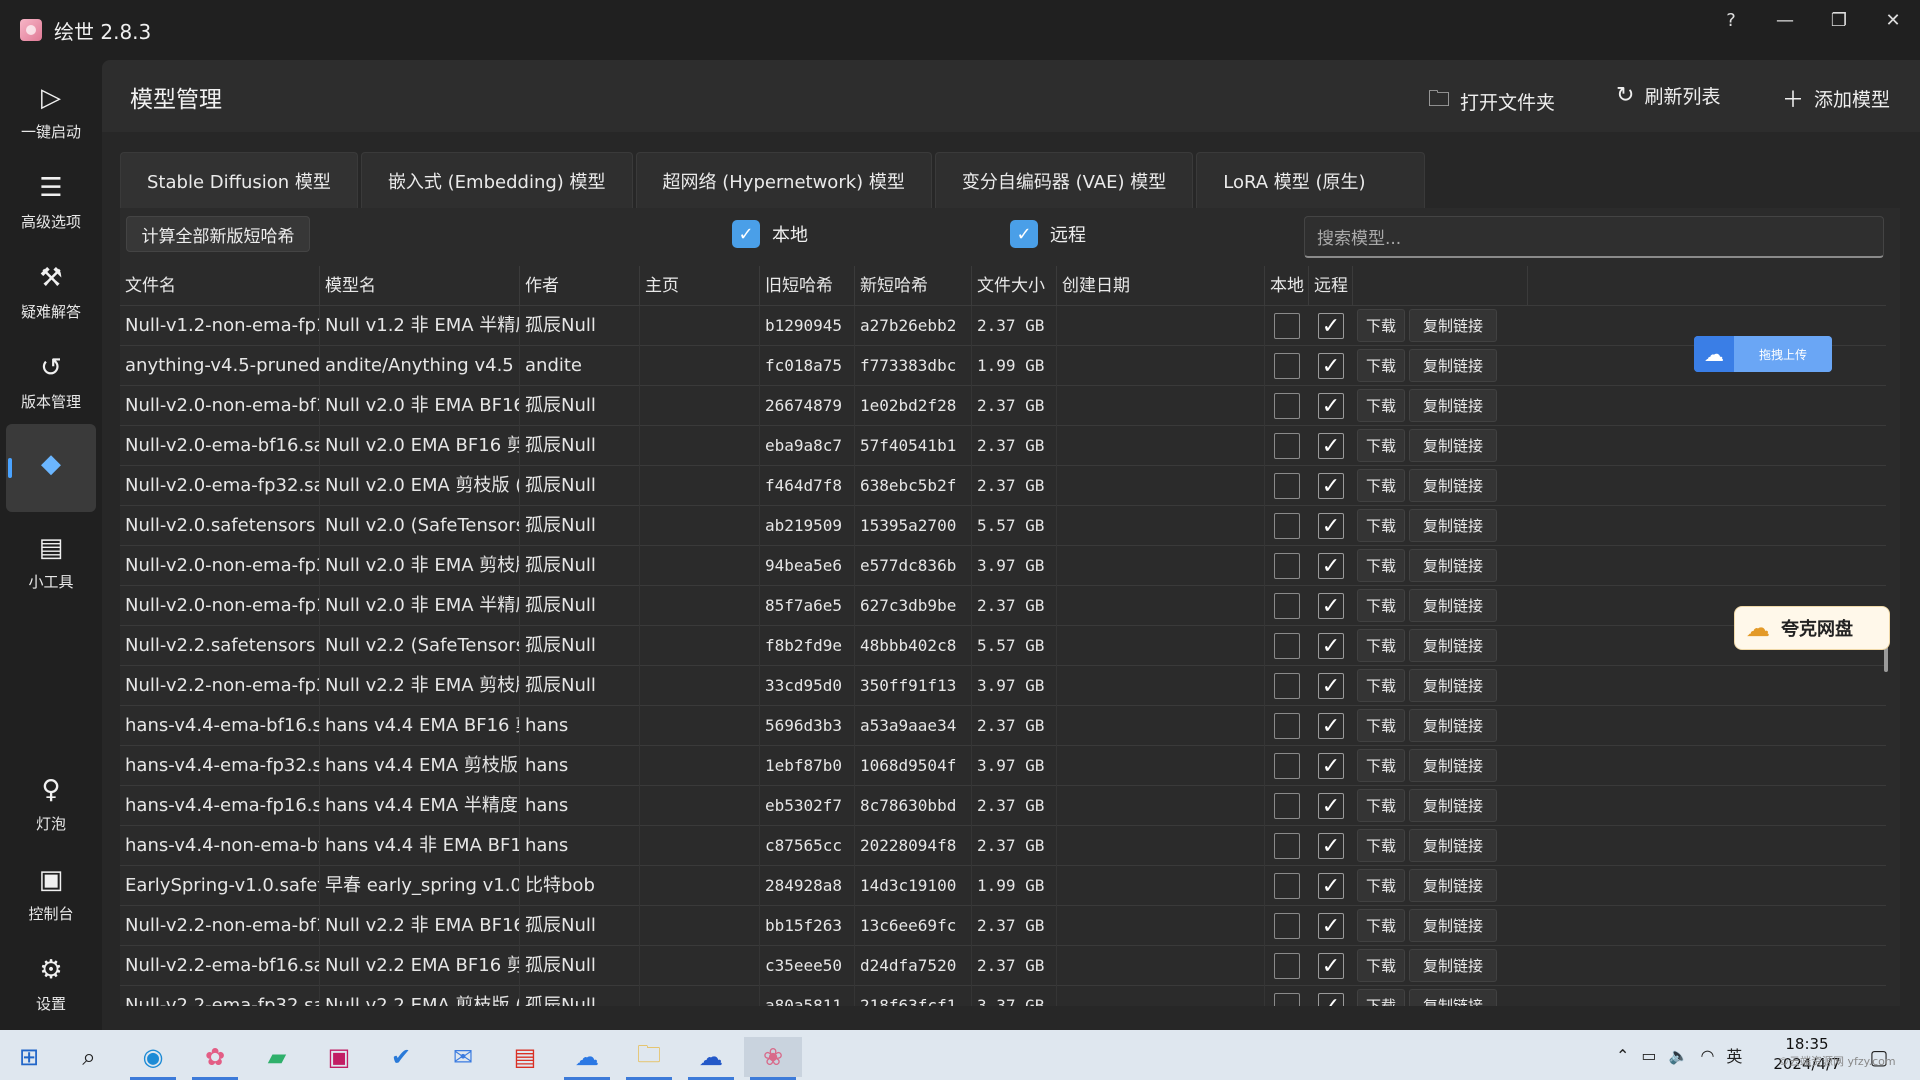 This screenshot has height=1080, width=1920. Describe the element at coordinates (239, 180) in the screenshot. I see `tab-stable-diffusion: Stable Diffusion 模型` at that location.